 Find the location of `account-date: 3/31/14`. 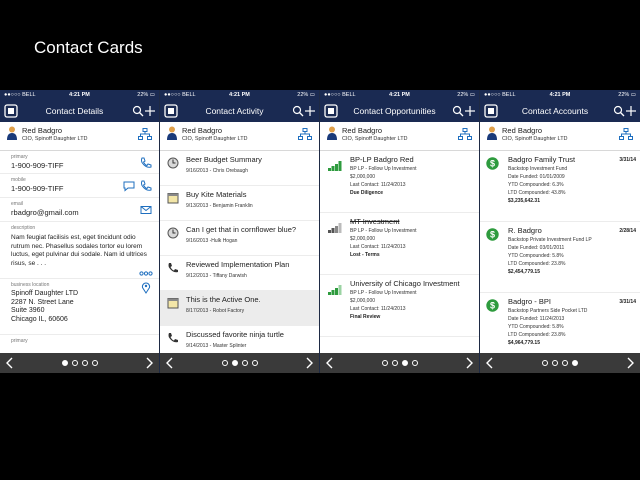

account-date: 3/31/14 is located at coordinates (627, 302).